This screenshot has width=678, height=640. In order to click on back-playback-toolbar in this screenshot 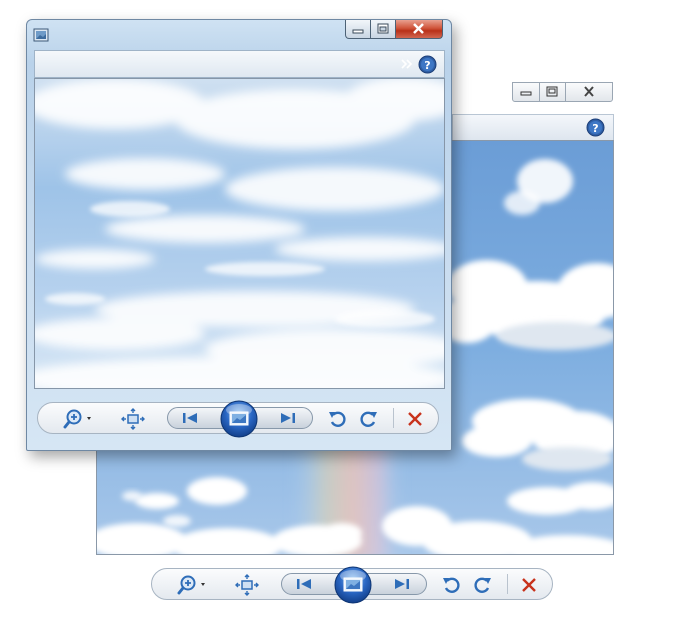, I will do `click(353, 585)`.